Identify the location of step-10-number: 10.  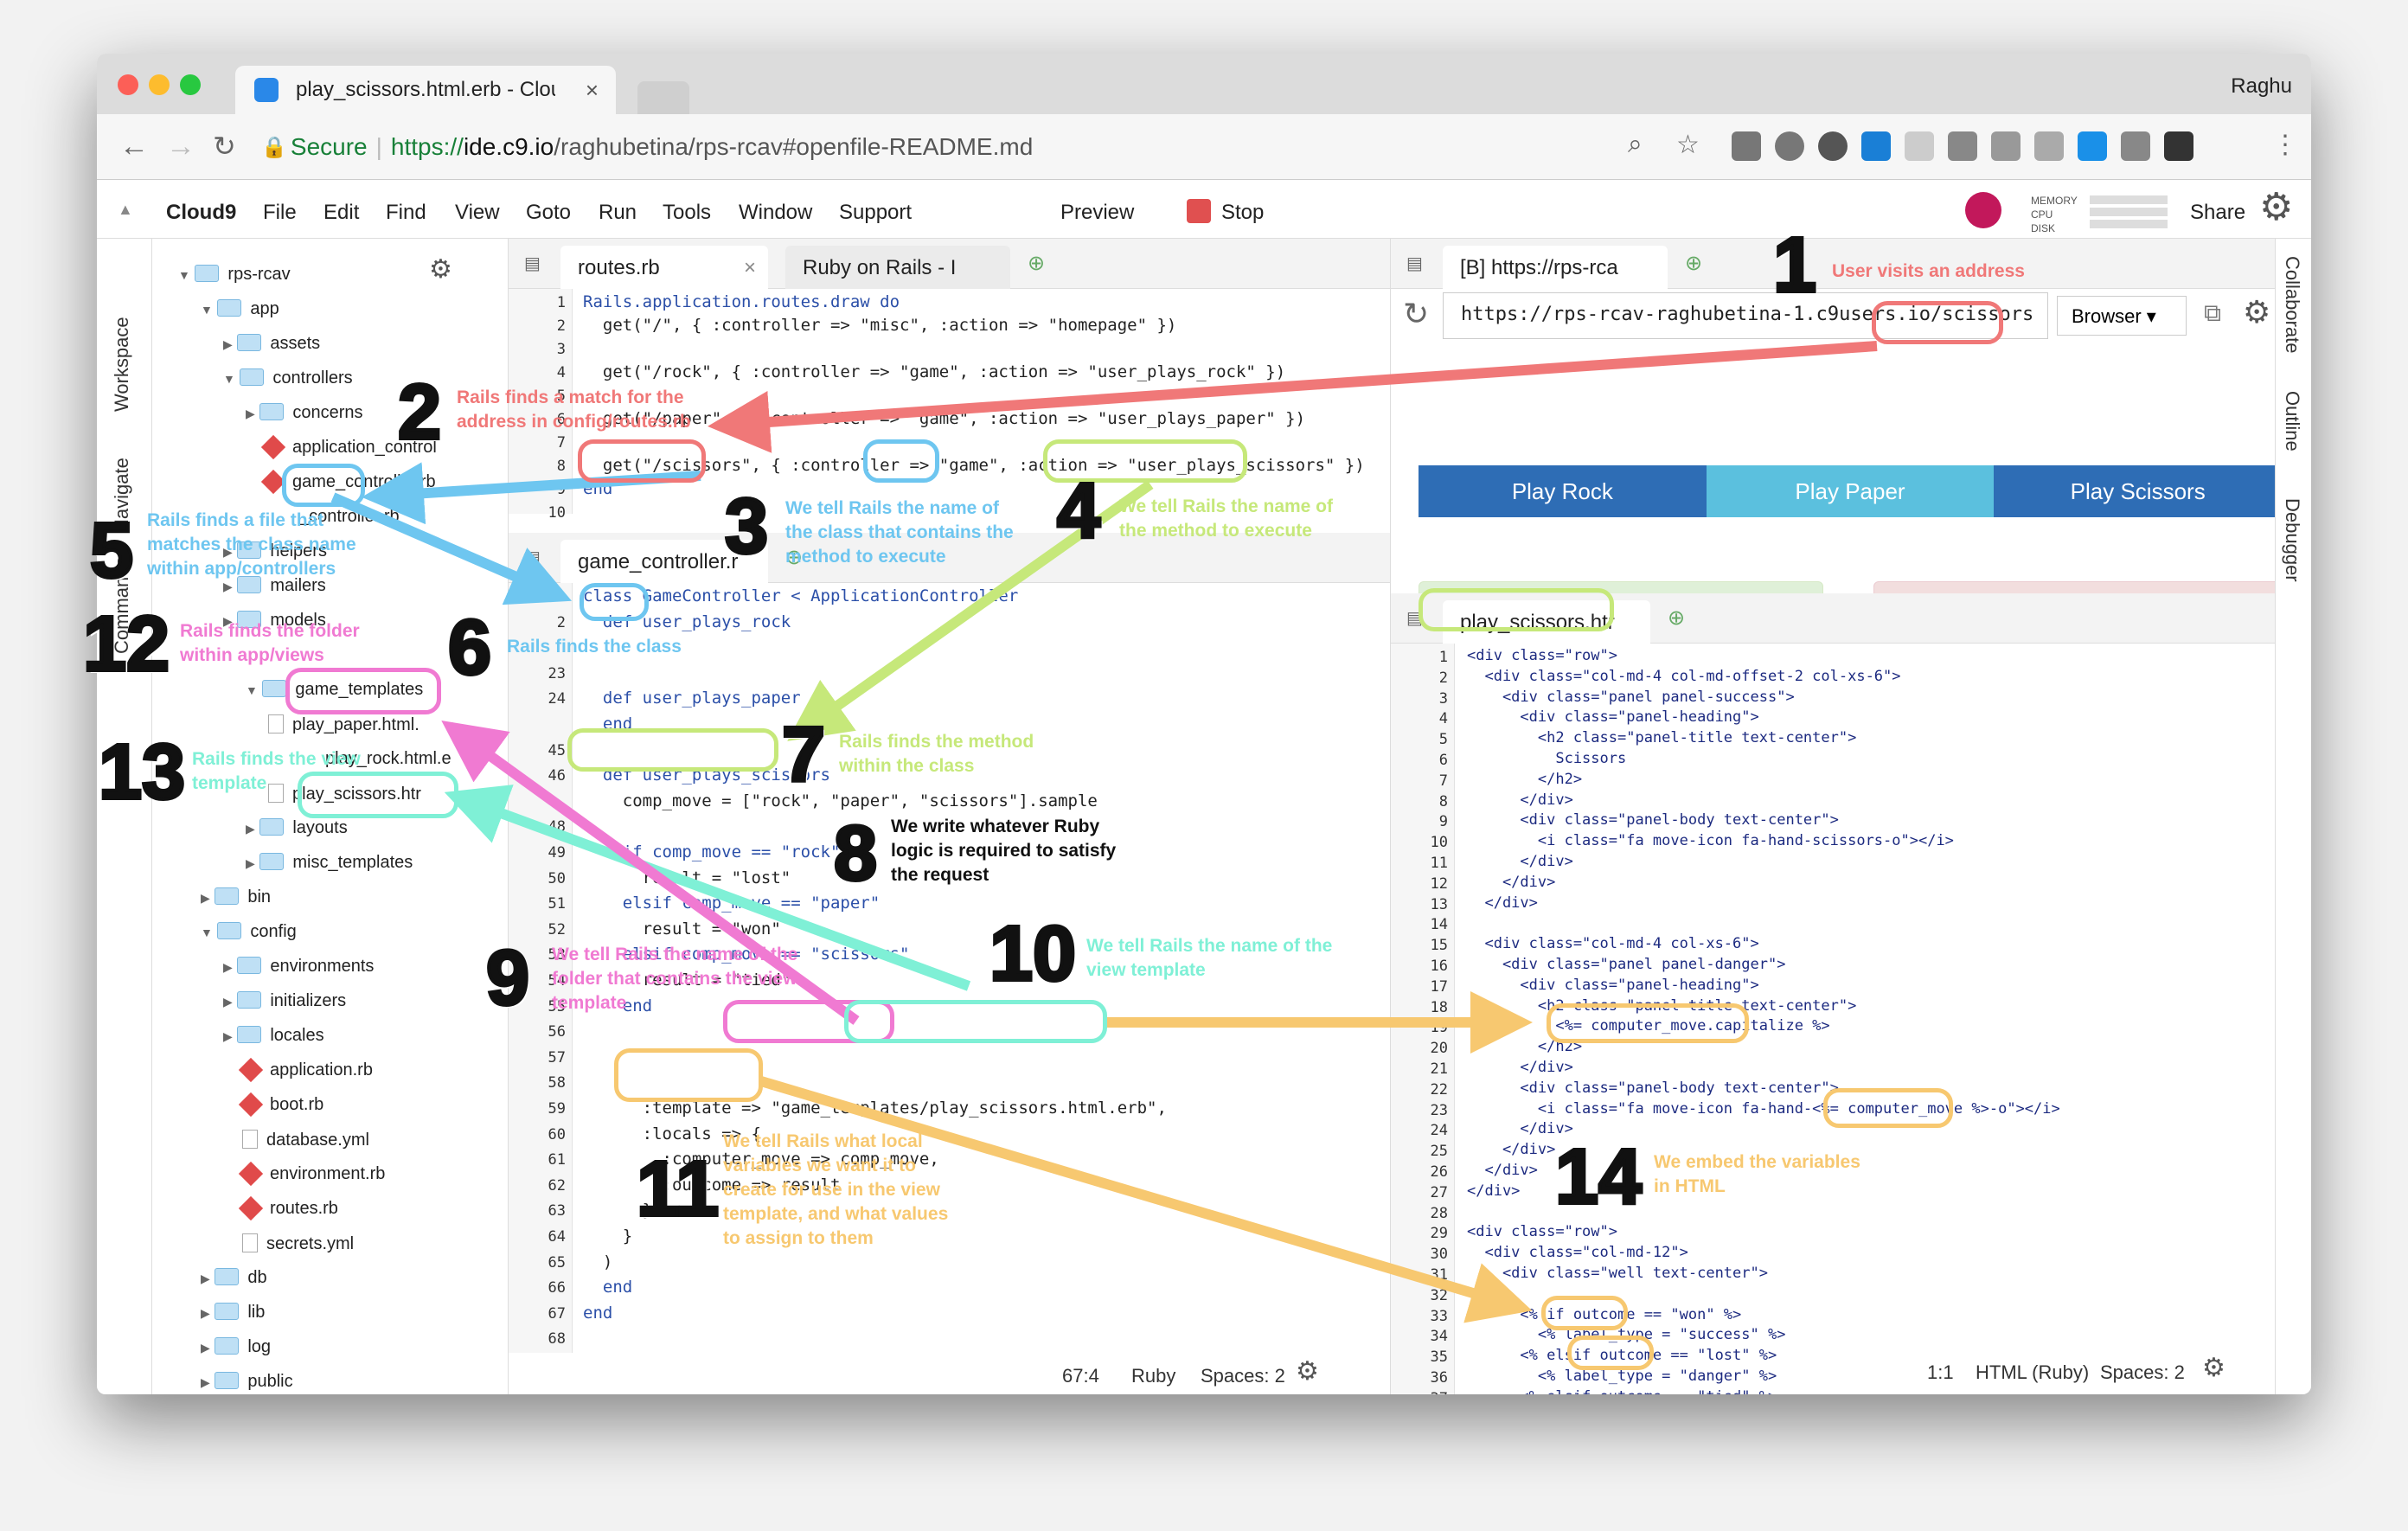
(1033, 954).